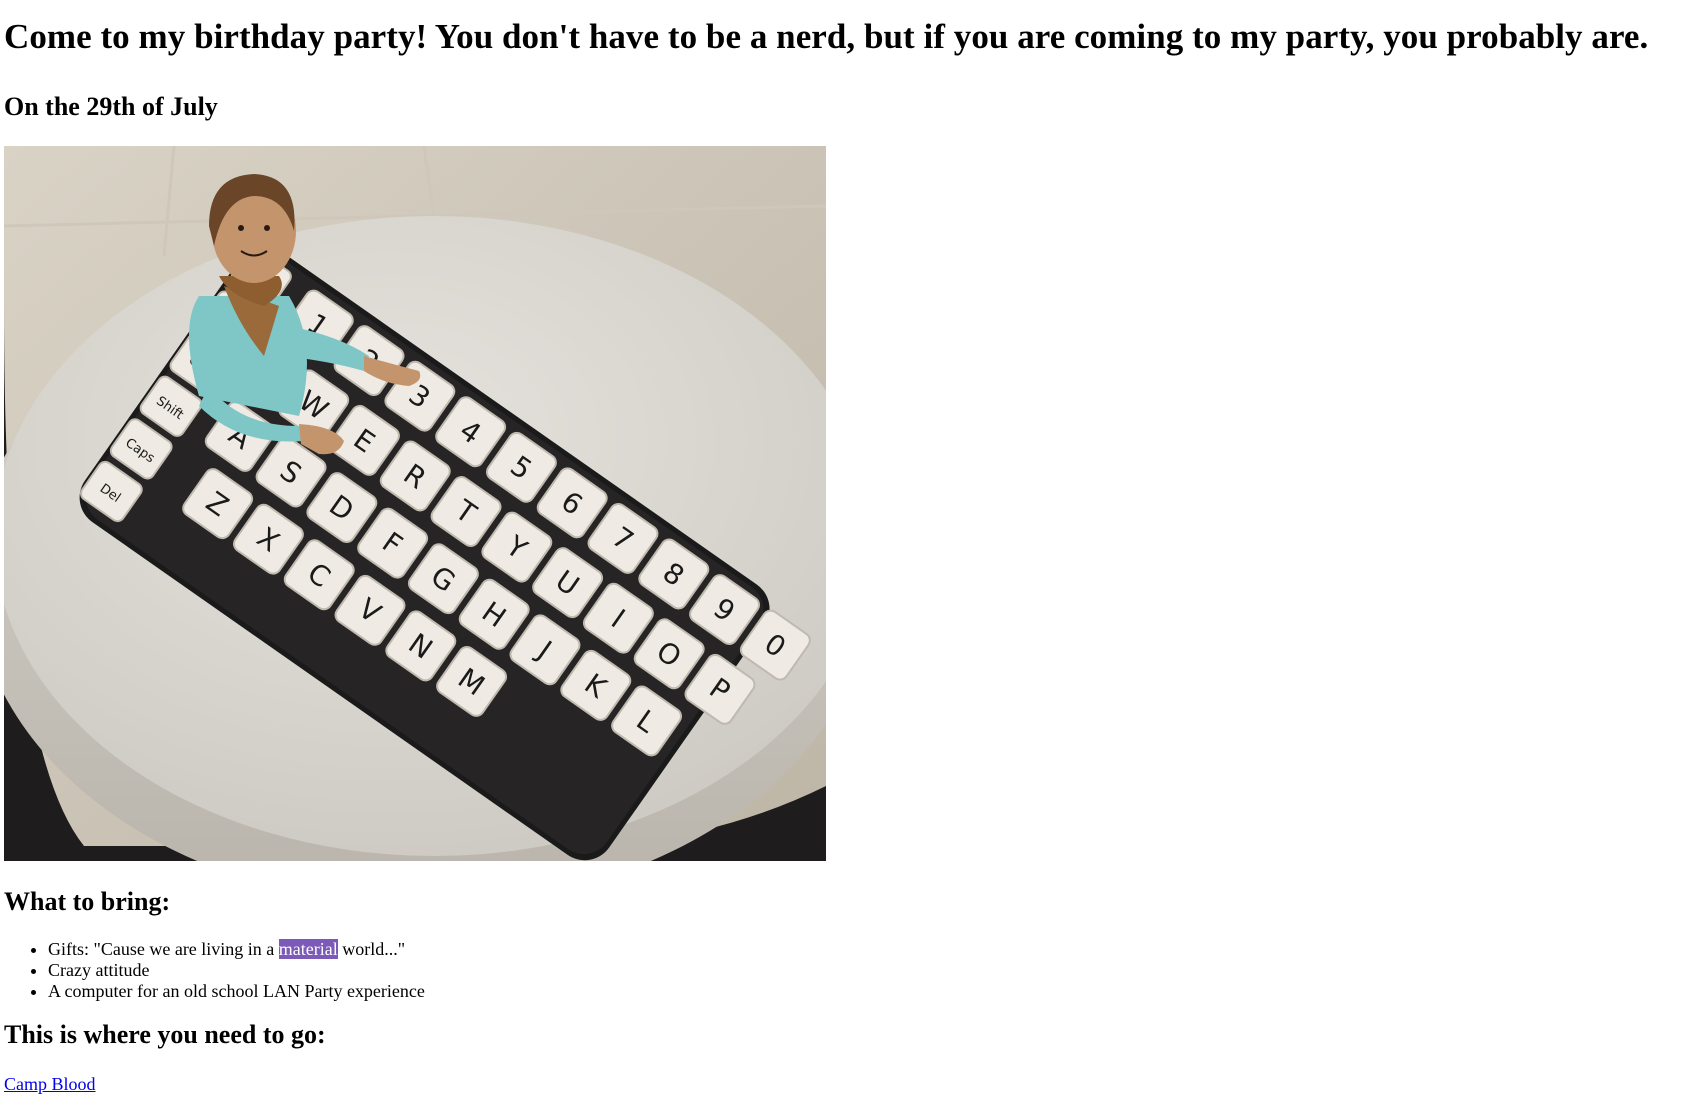  What do you see at coordinates (87, 901) in the screenshot?
I see `bring-heading: What to bring:` at bounding box center [87, 901].